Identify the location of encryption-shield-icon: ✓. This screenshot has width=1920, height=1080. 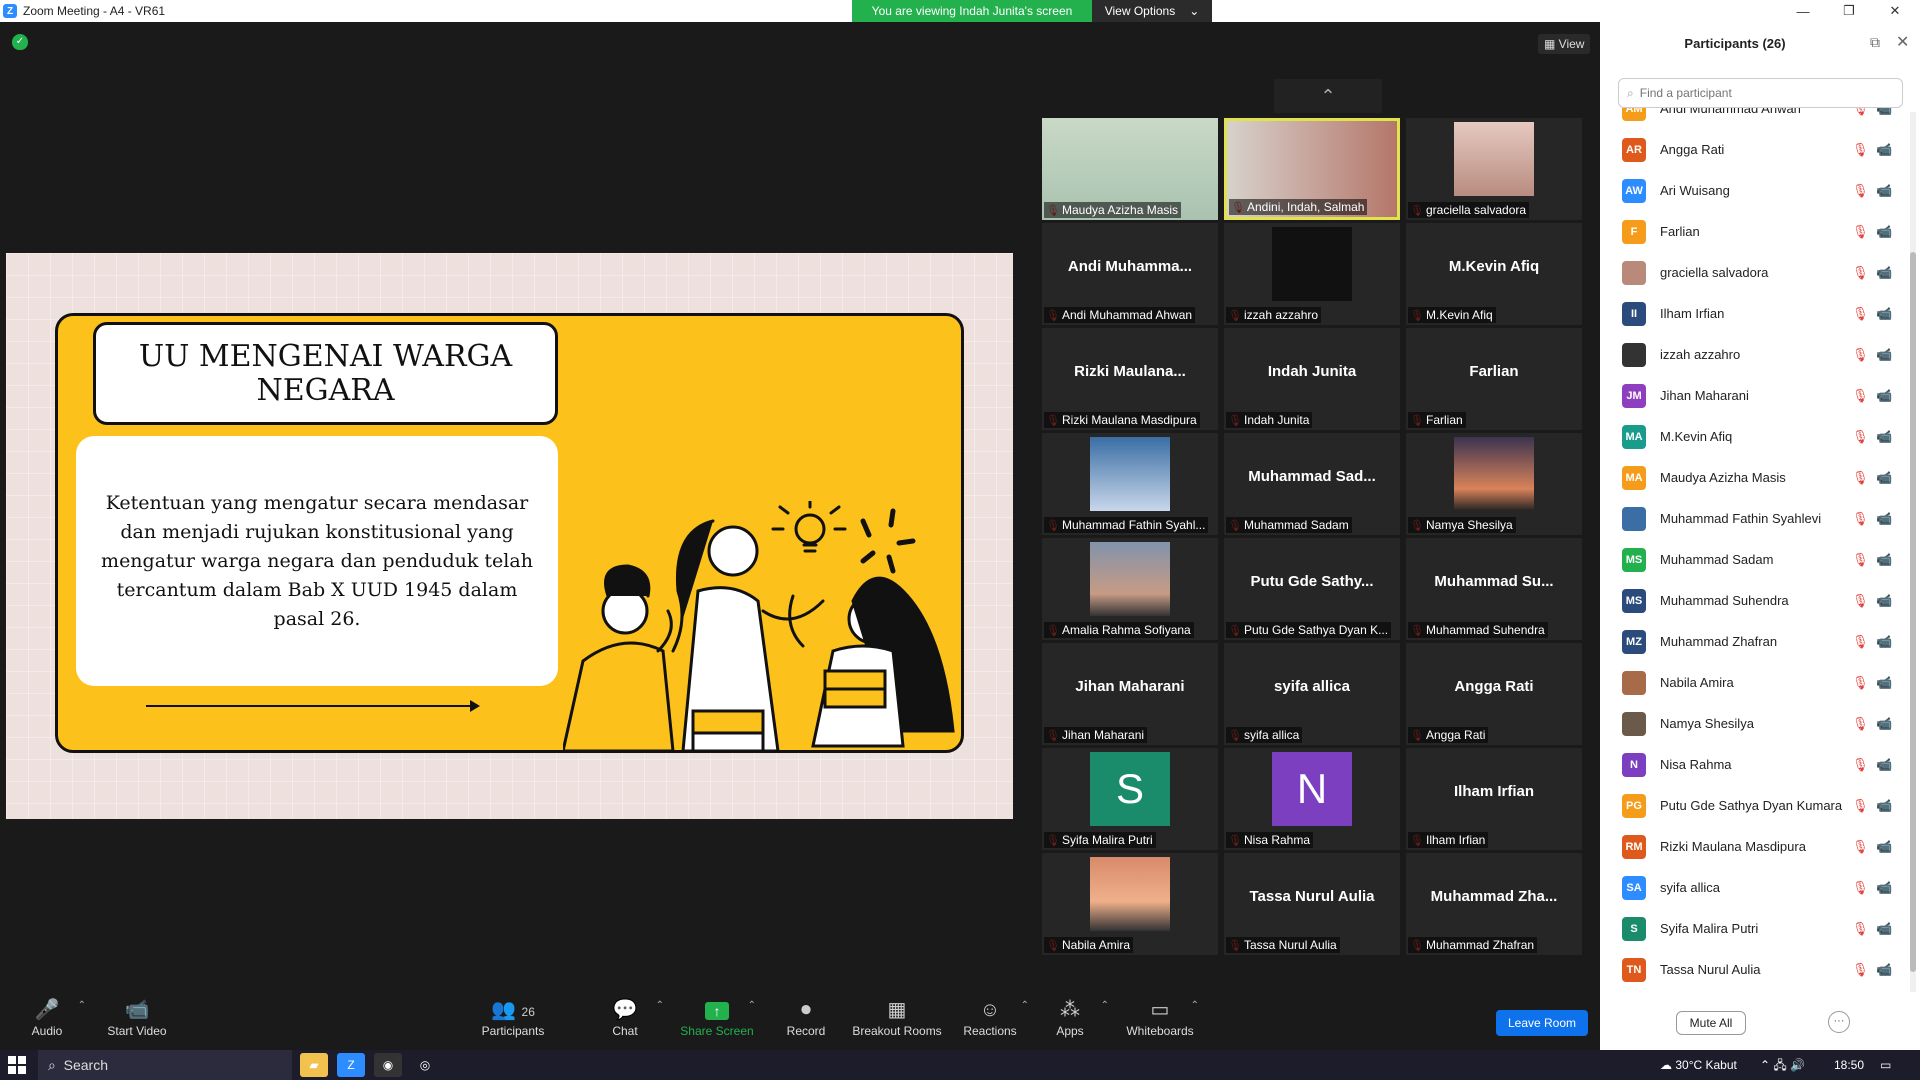
(20, 42).